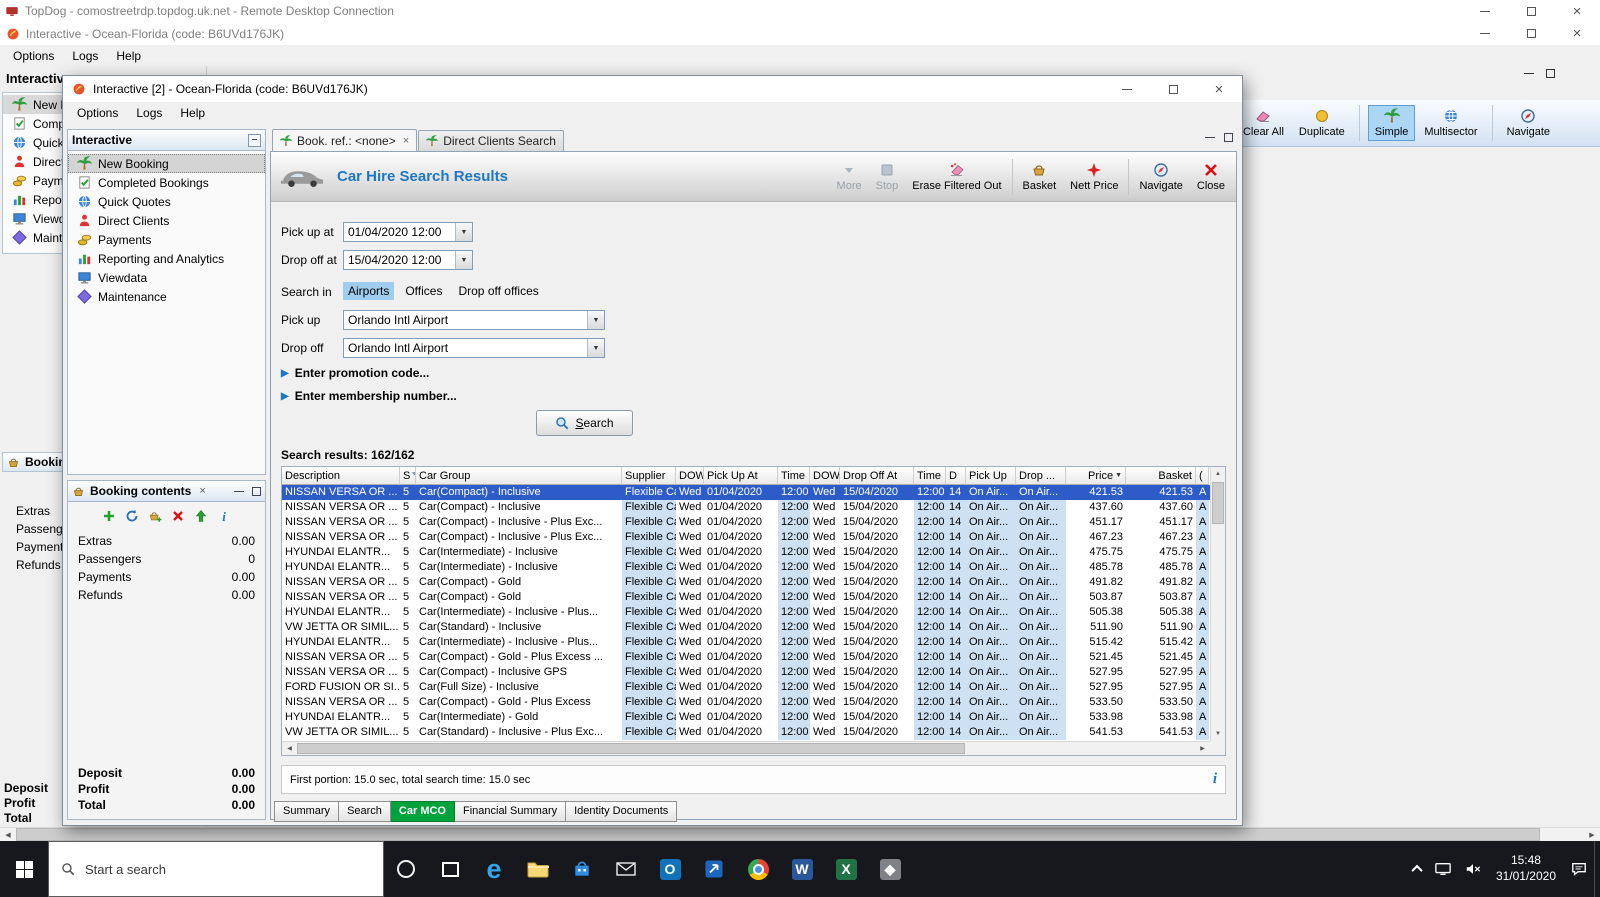 The image size is (1600, 897). I want to click on close-icon: ×, so click(202, 491).